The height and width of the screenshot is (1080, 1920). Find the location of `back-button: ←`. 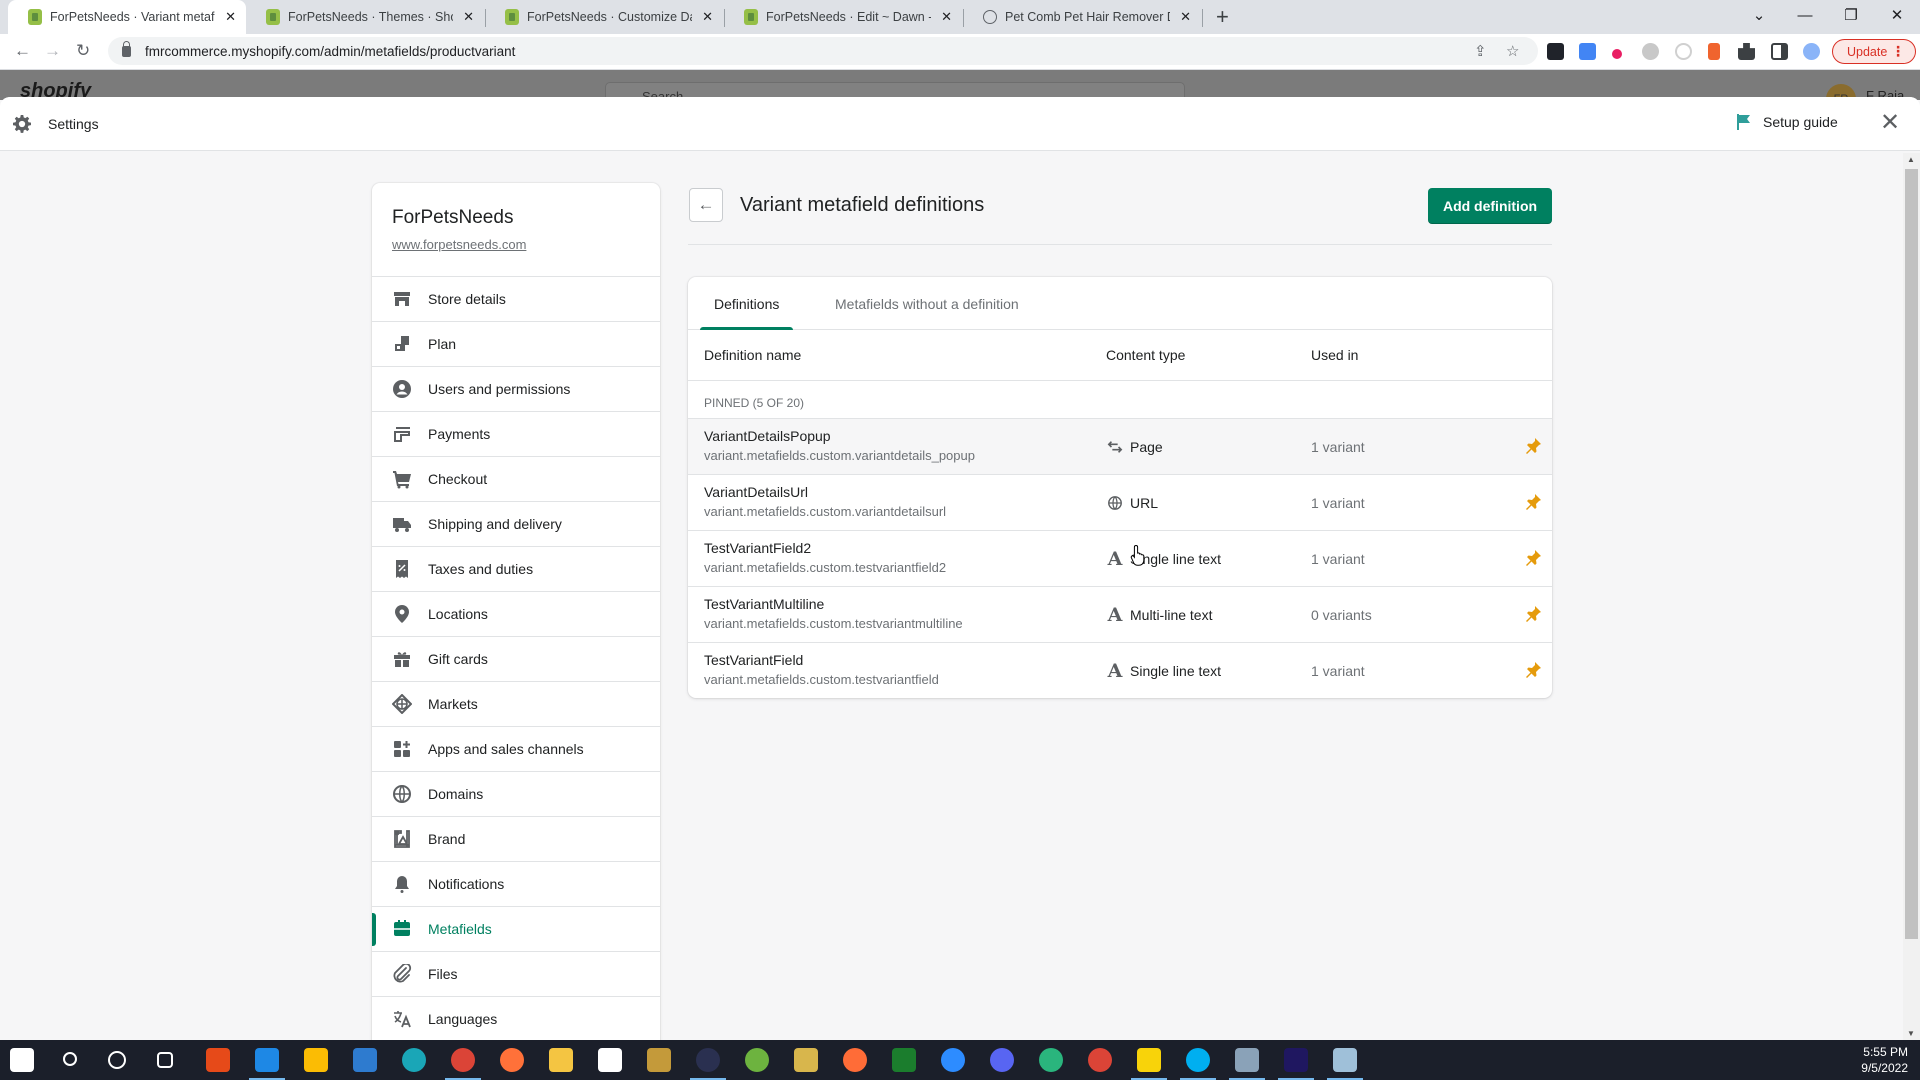

back-button: ← is located at coordinates (706, 205).